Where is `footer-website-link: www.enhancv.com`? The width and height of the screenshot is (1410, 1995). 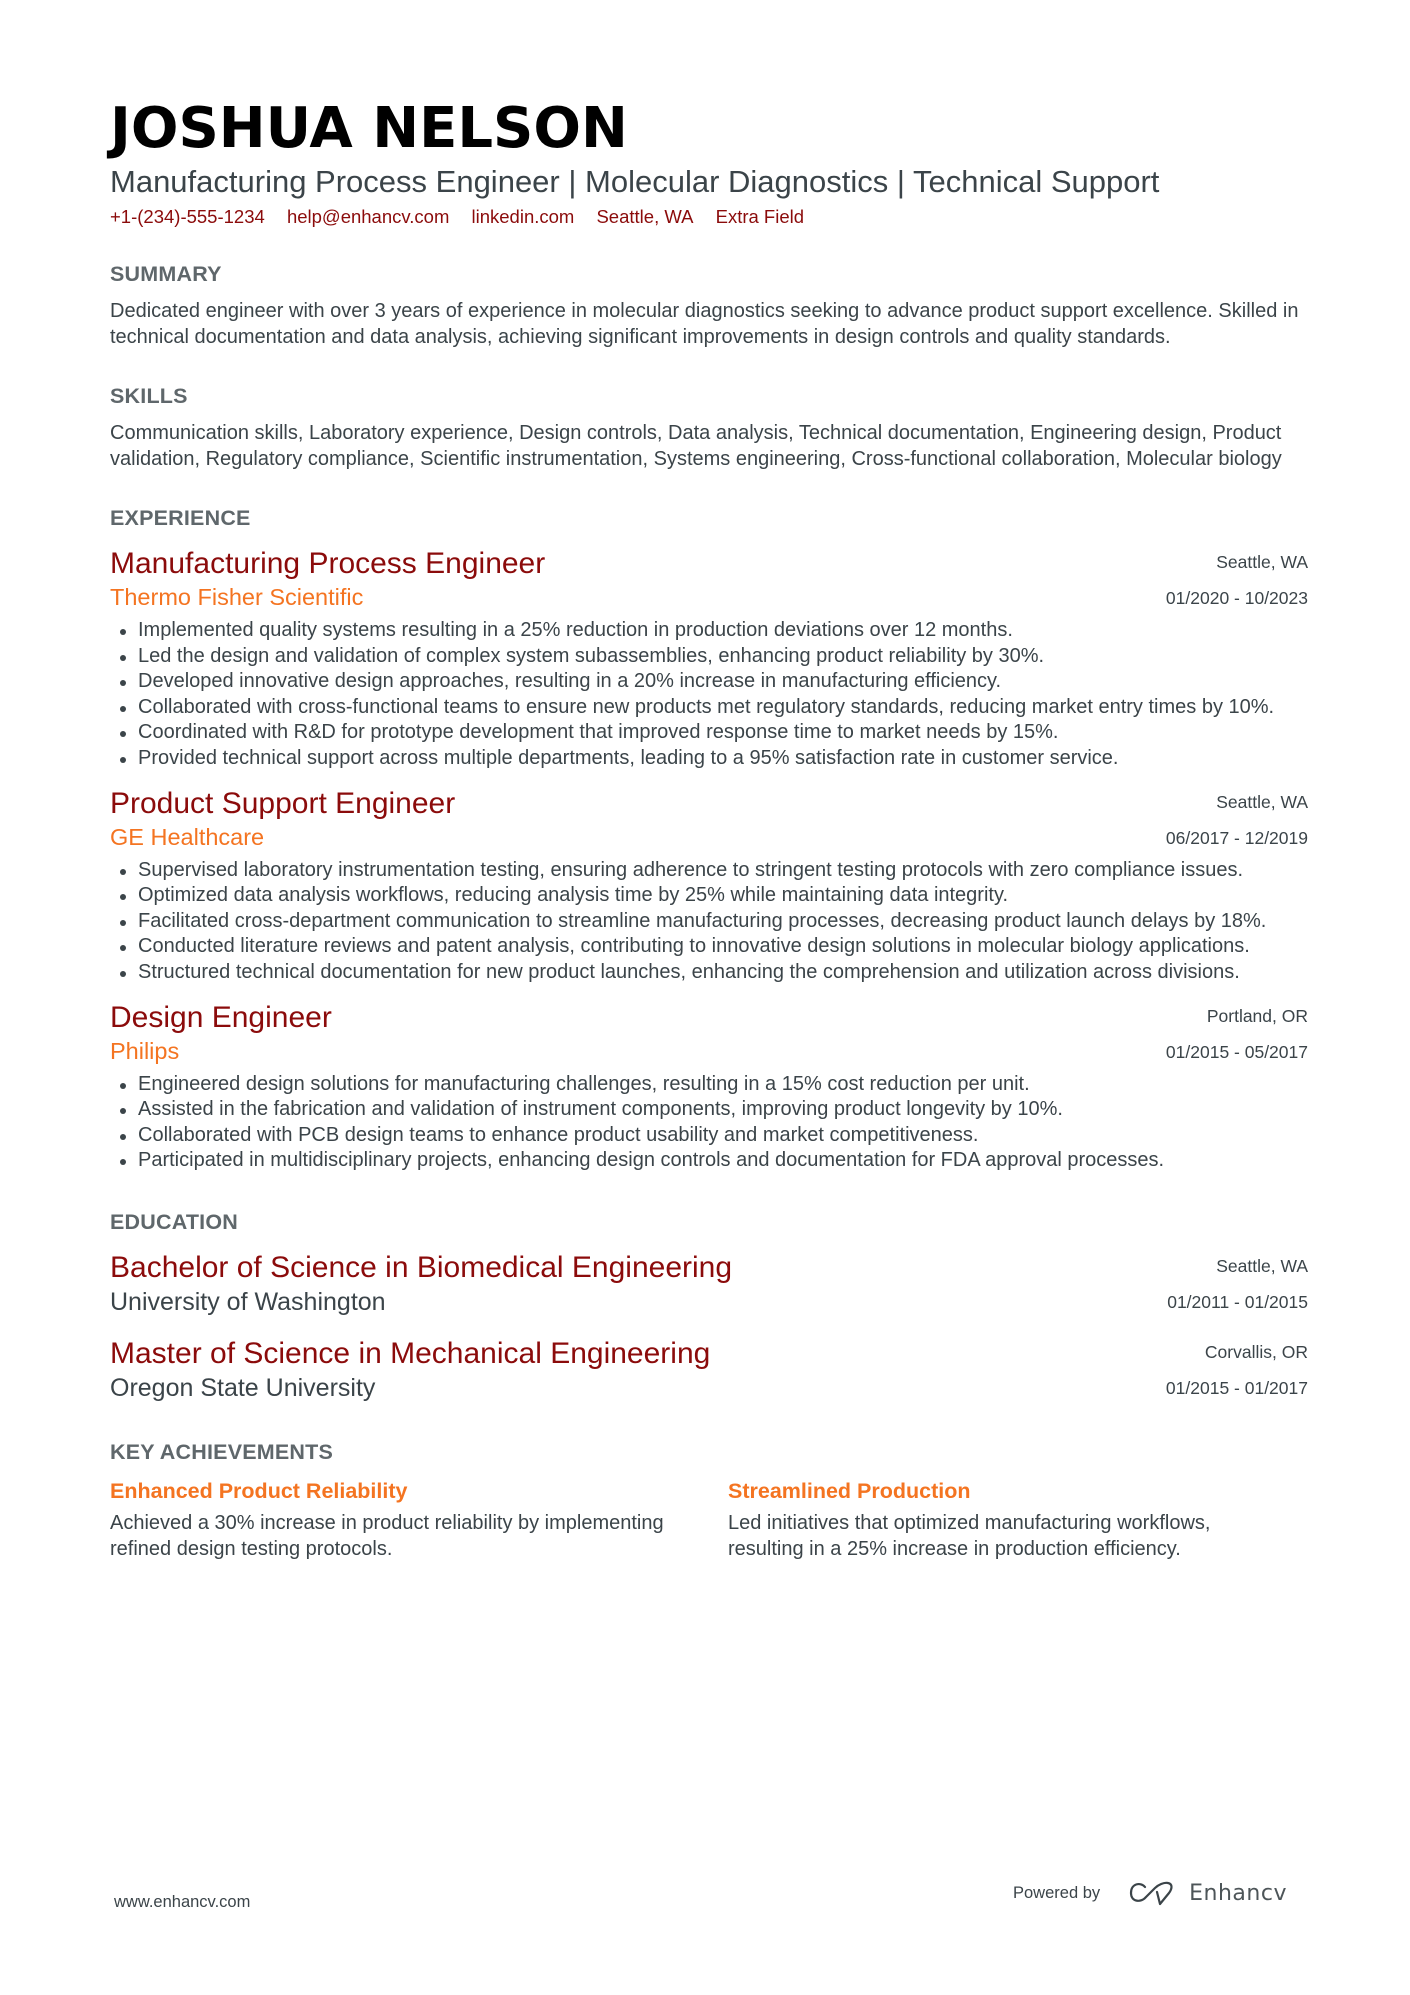 footer-website-link: www.enhancv.com is located at coordinates (182, 1902).